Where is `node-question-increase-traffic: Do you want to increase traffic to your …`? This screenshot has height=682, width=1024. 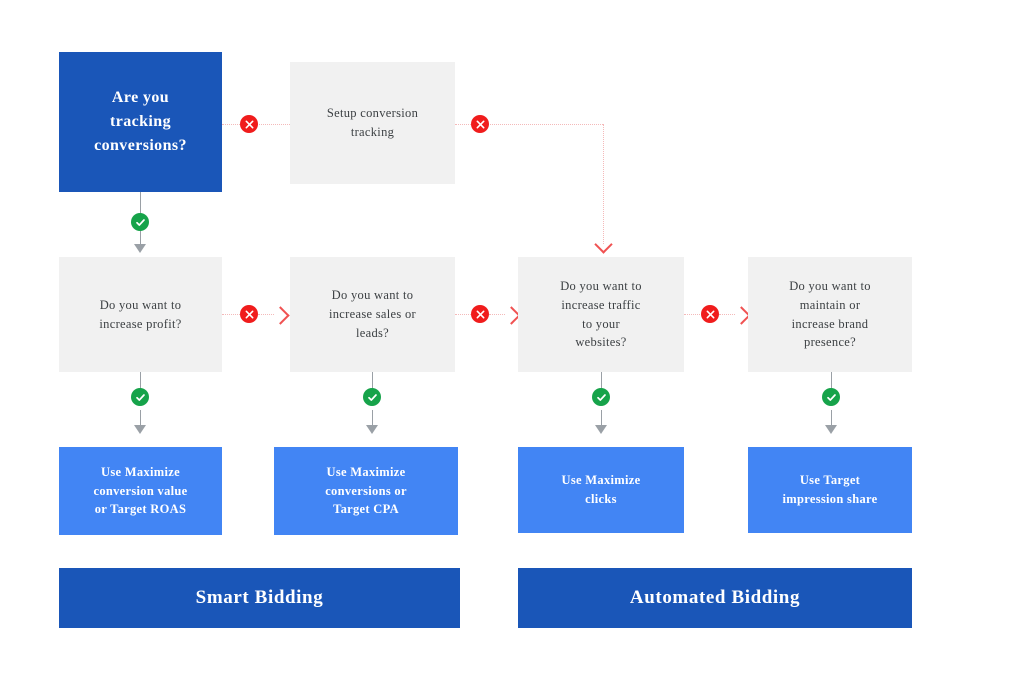 node-question-increase-traffic: Do you want to increase traffic to your … is located at coordinates (601, 314).